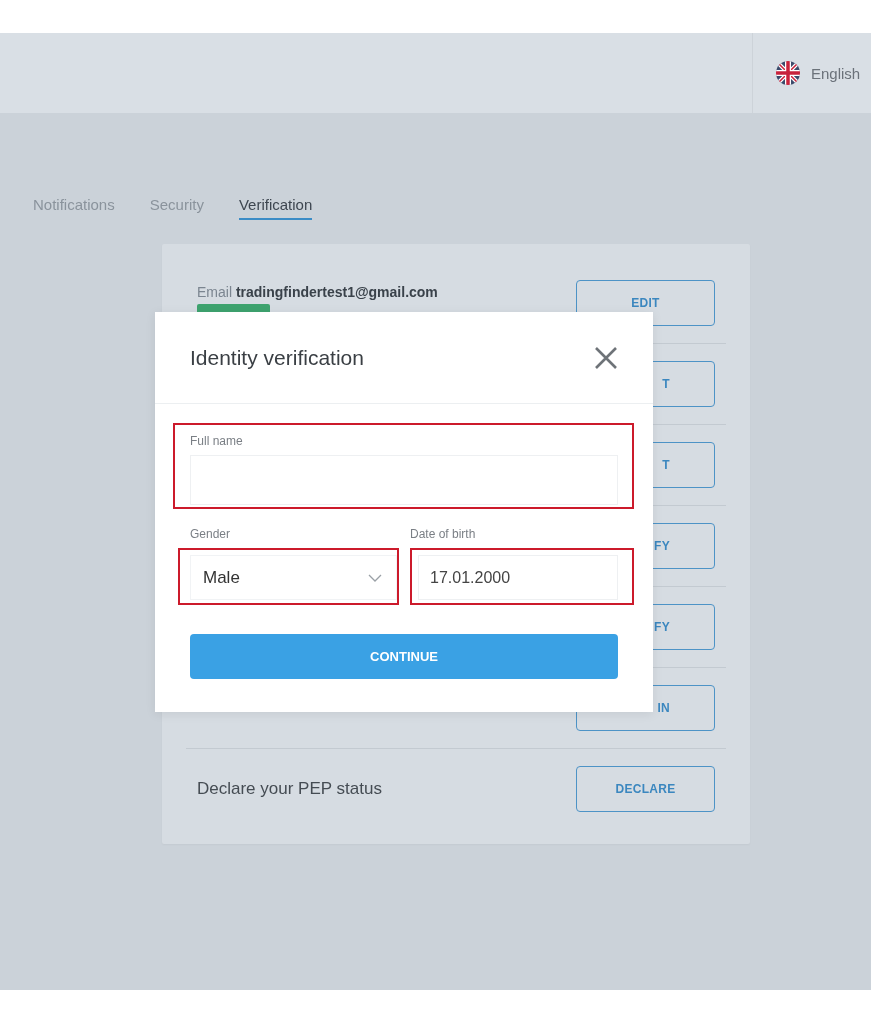 This screenshot has width=871, height=1024. I want to click on continue-button: CONTINUE, so click(404, 656).